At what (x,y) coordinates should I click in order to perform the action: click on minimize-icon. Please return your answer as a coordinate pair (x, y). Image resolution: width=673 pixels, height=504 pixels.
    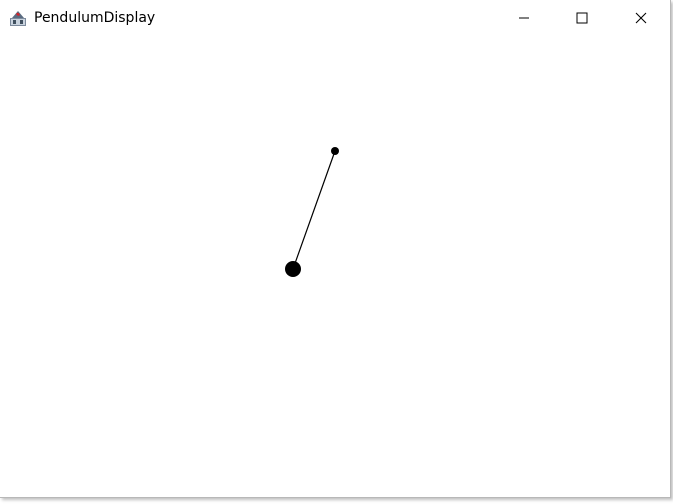
    Looking at the image, I should click on (524, 18).